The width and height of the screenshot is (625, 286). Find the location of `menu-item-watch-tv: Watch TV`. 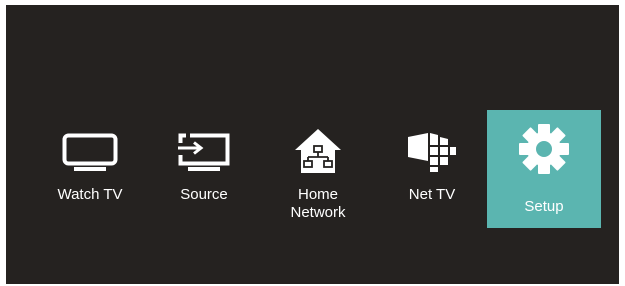

menu-item-watch-tv: Watch TV is located at coordinates (90, 169).